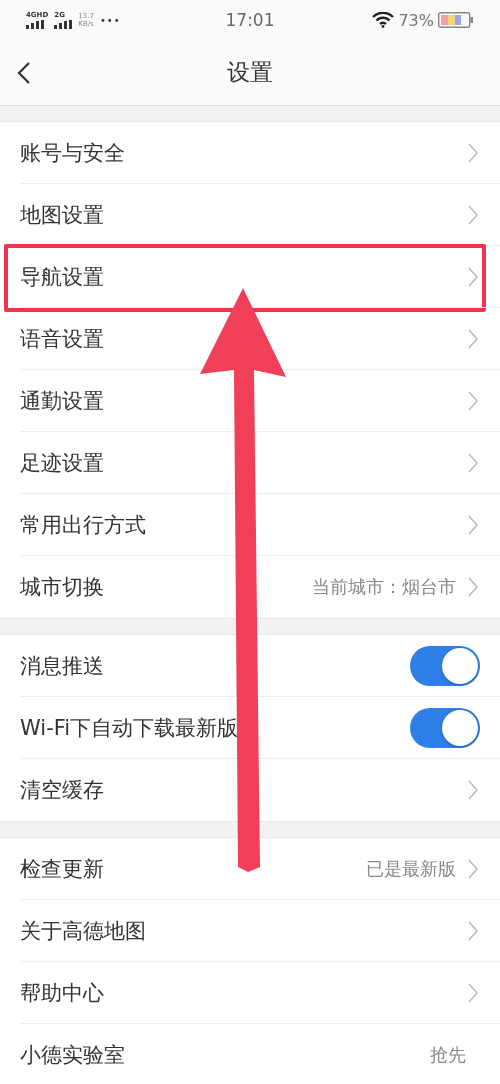 The image size is (500, 1084). Describe the element at coordinates (250, 20) in the screenshot. I see `clock-time: 17:01` at that location.